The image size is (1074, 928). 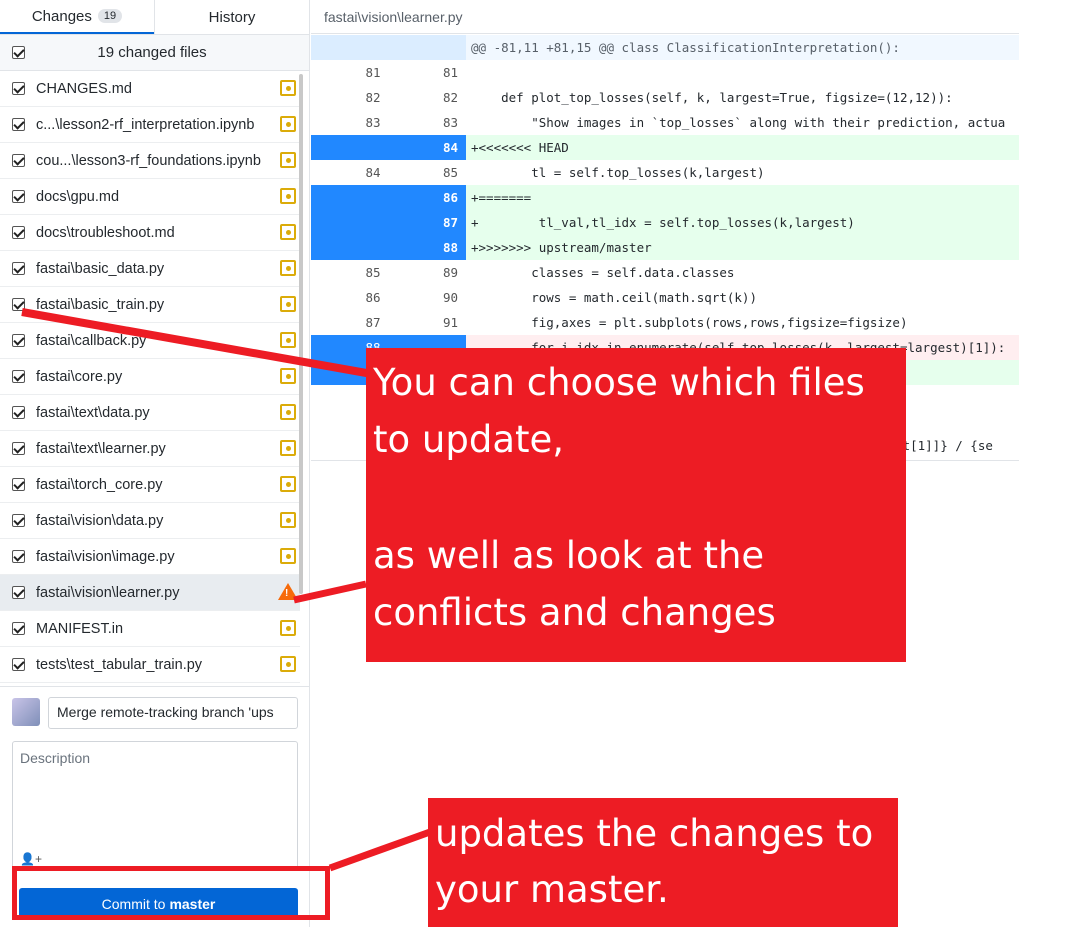 I want to click on tab-history-label: History, so click(x=232, y=17).